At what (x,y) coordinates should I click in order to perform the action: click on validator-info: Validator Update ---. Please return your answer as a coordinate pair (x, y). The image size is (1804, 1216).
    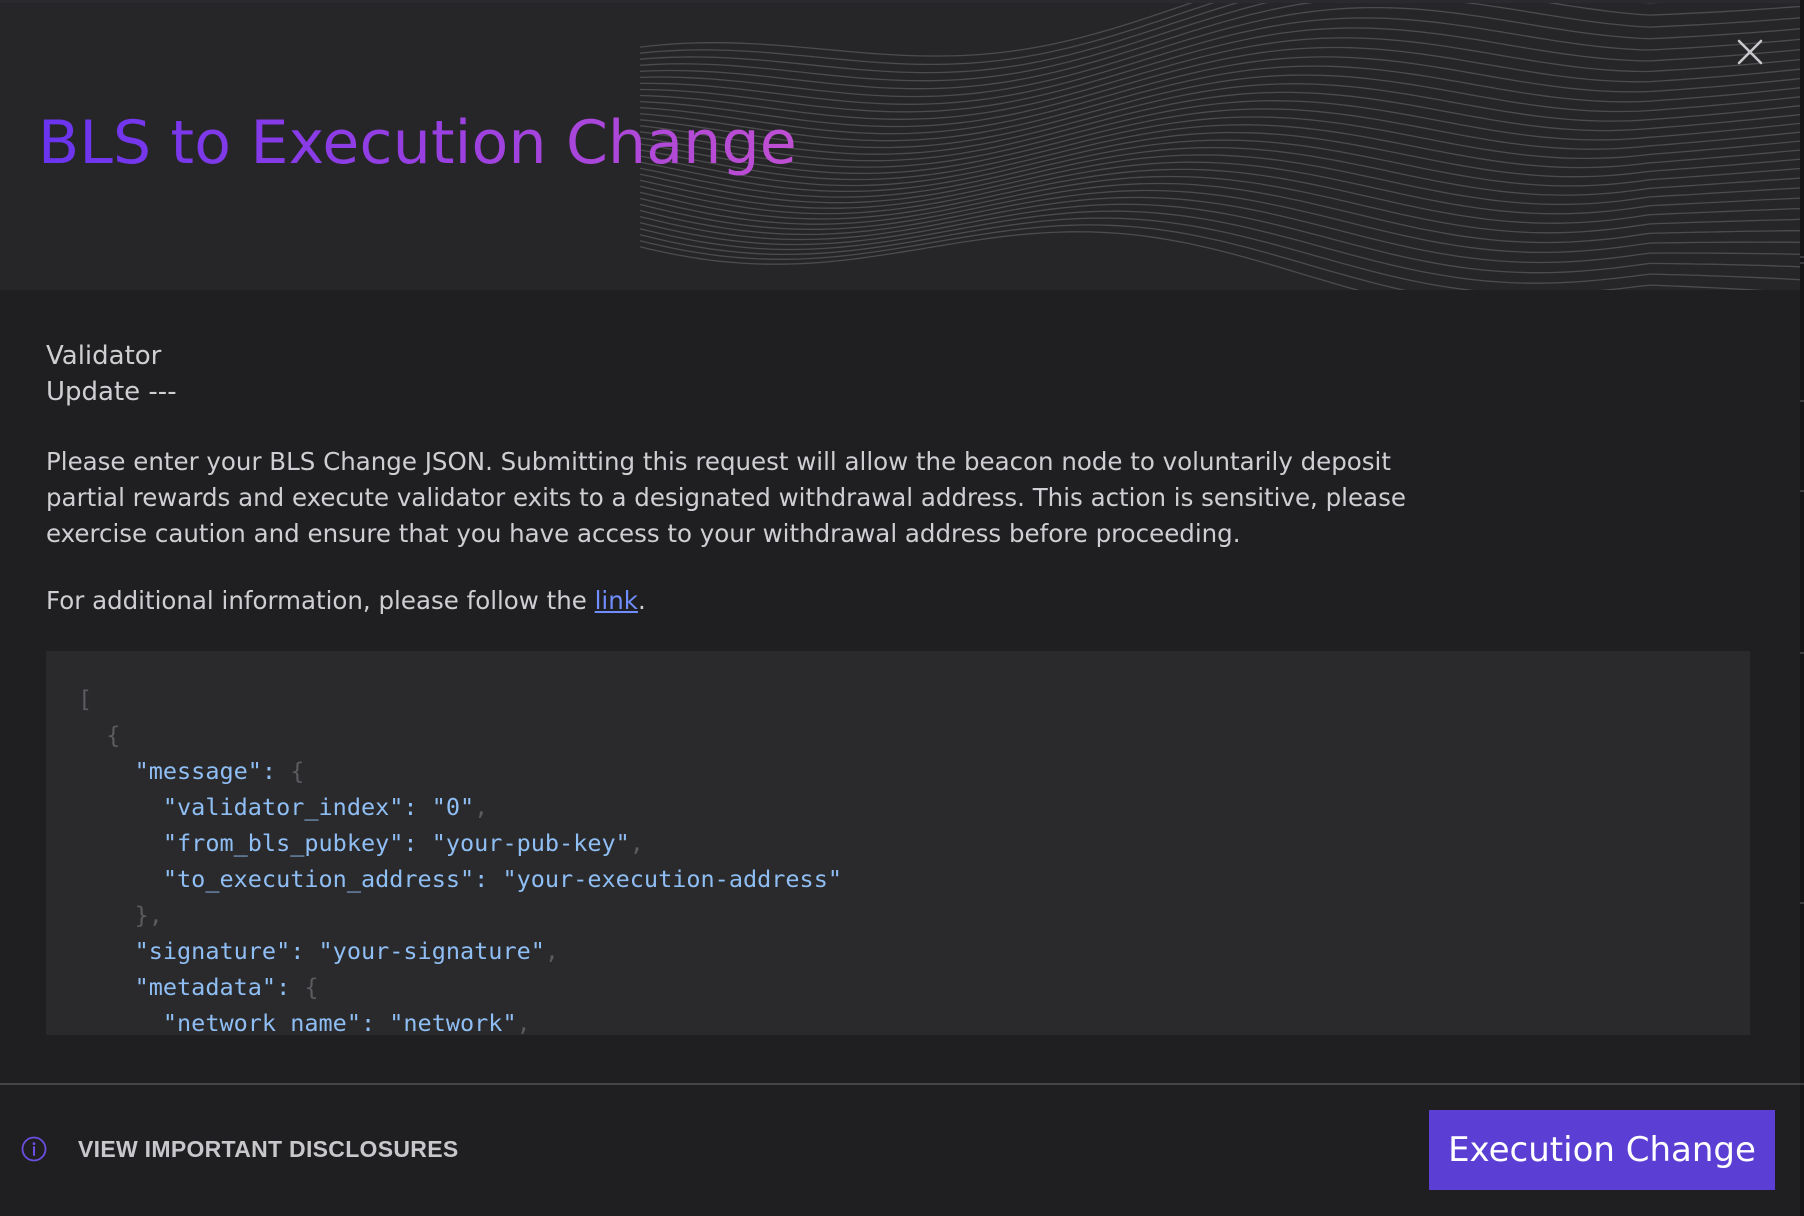
    Looking at the image, I should click on (746, 374).